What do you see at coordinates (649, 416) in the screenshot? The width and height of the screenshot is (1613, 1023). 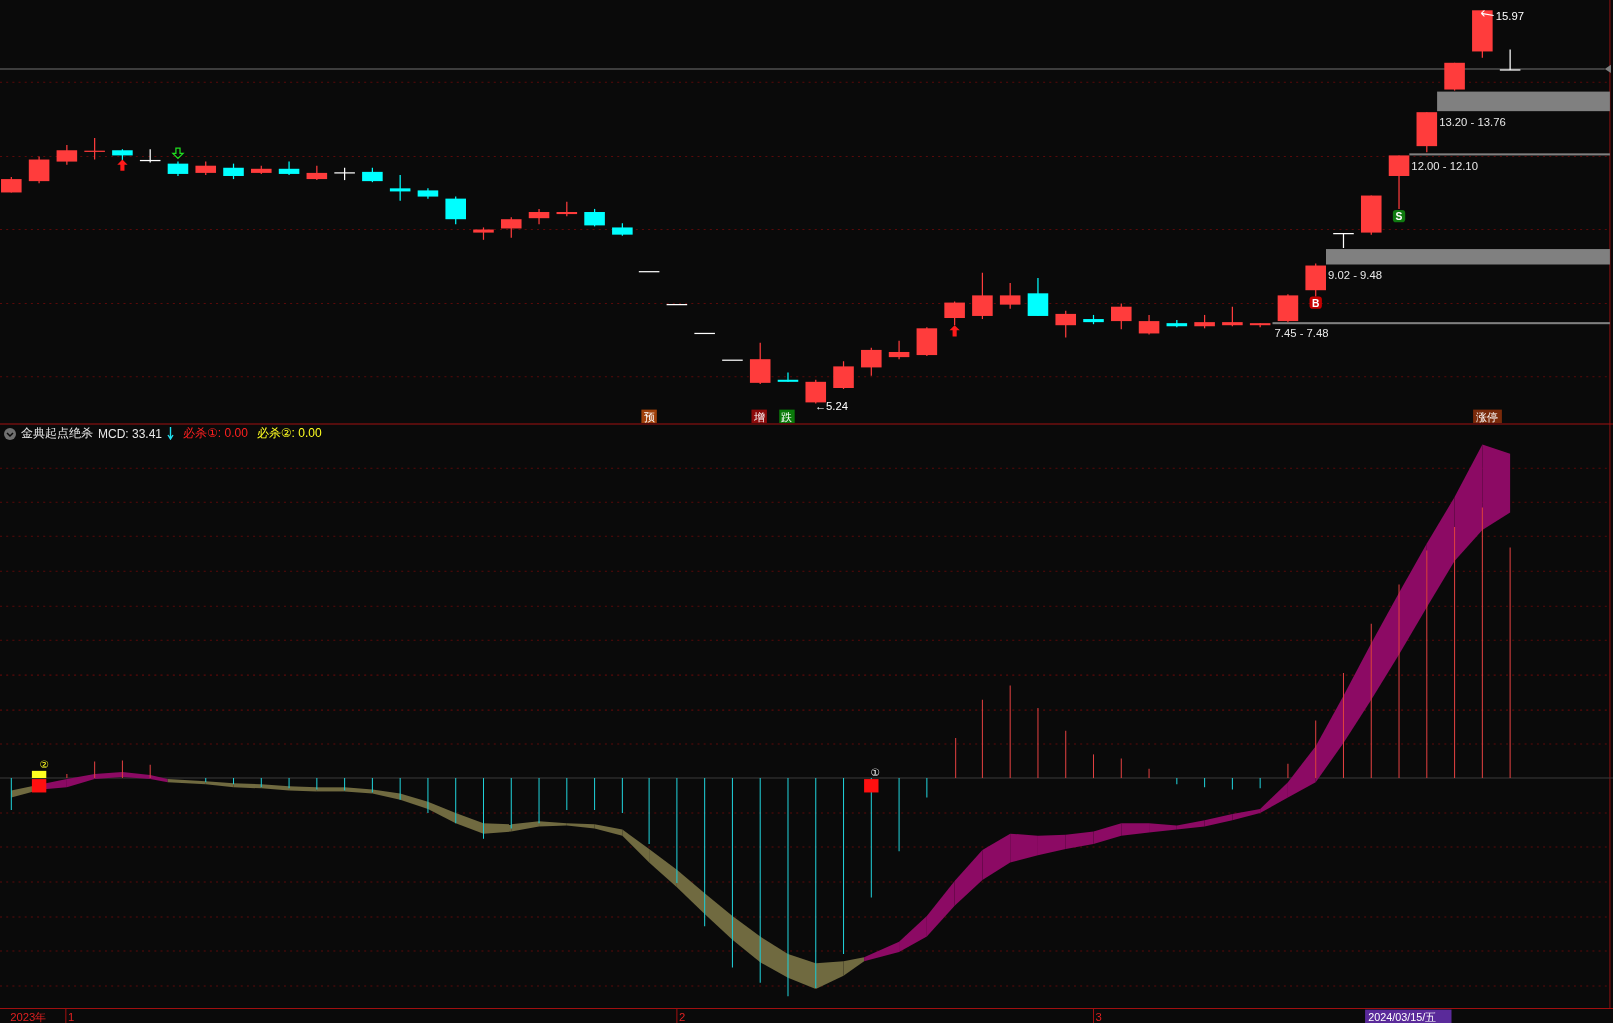 I see `tag-label: 预` at bounding box center [649, 416].